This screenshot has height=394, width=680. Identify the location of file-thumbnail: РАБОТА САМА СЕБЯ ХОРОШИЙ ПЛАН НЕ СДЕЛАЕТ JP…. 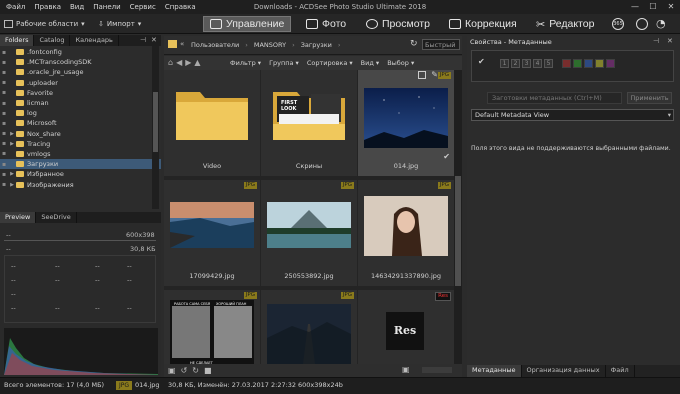
(212, 327).